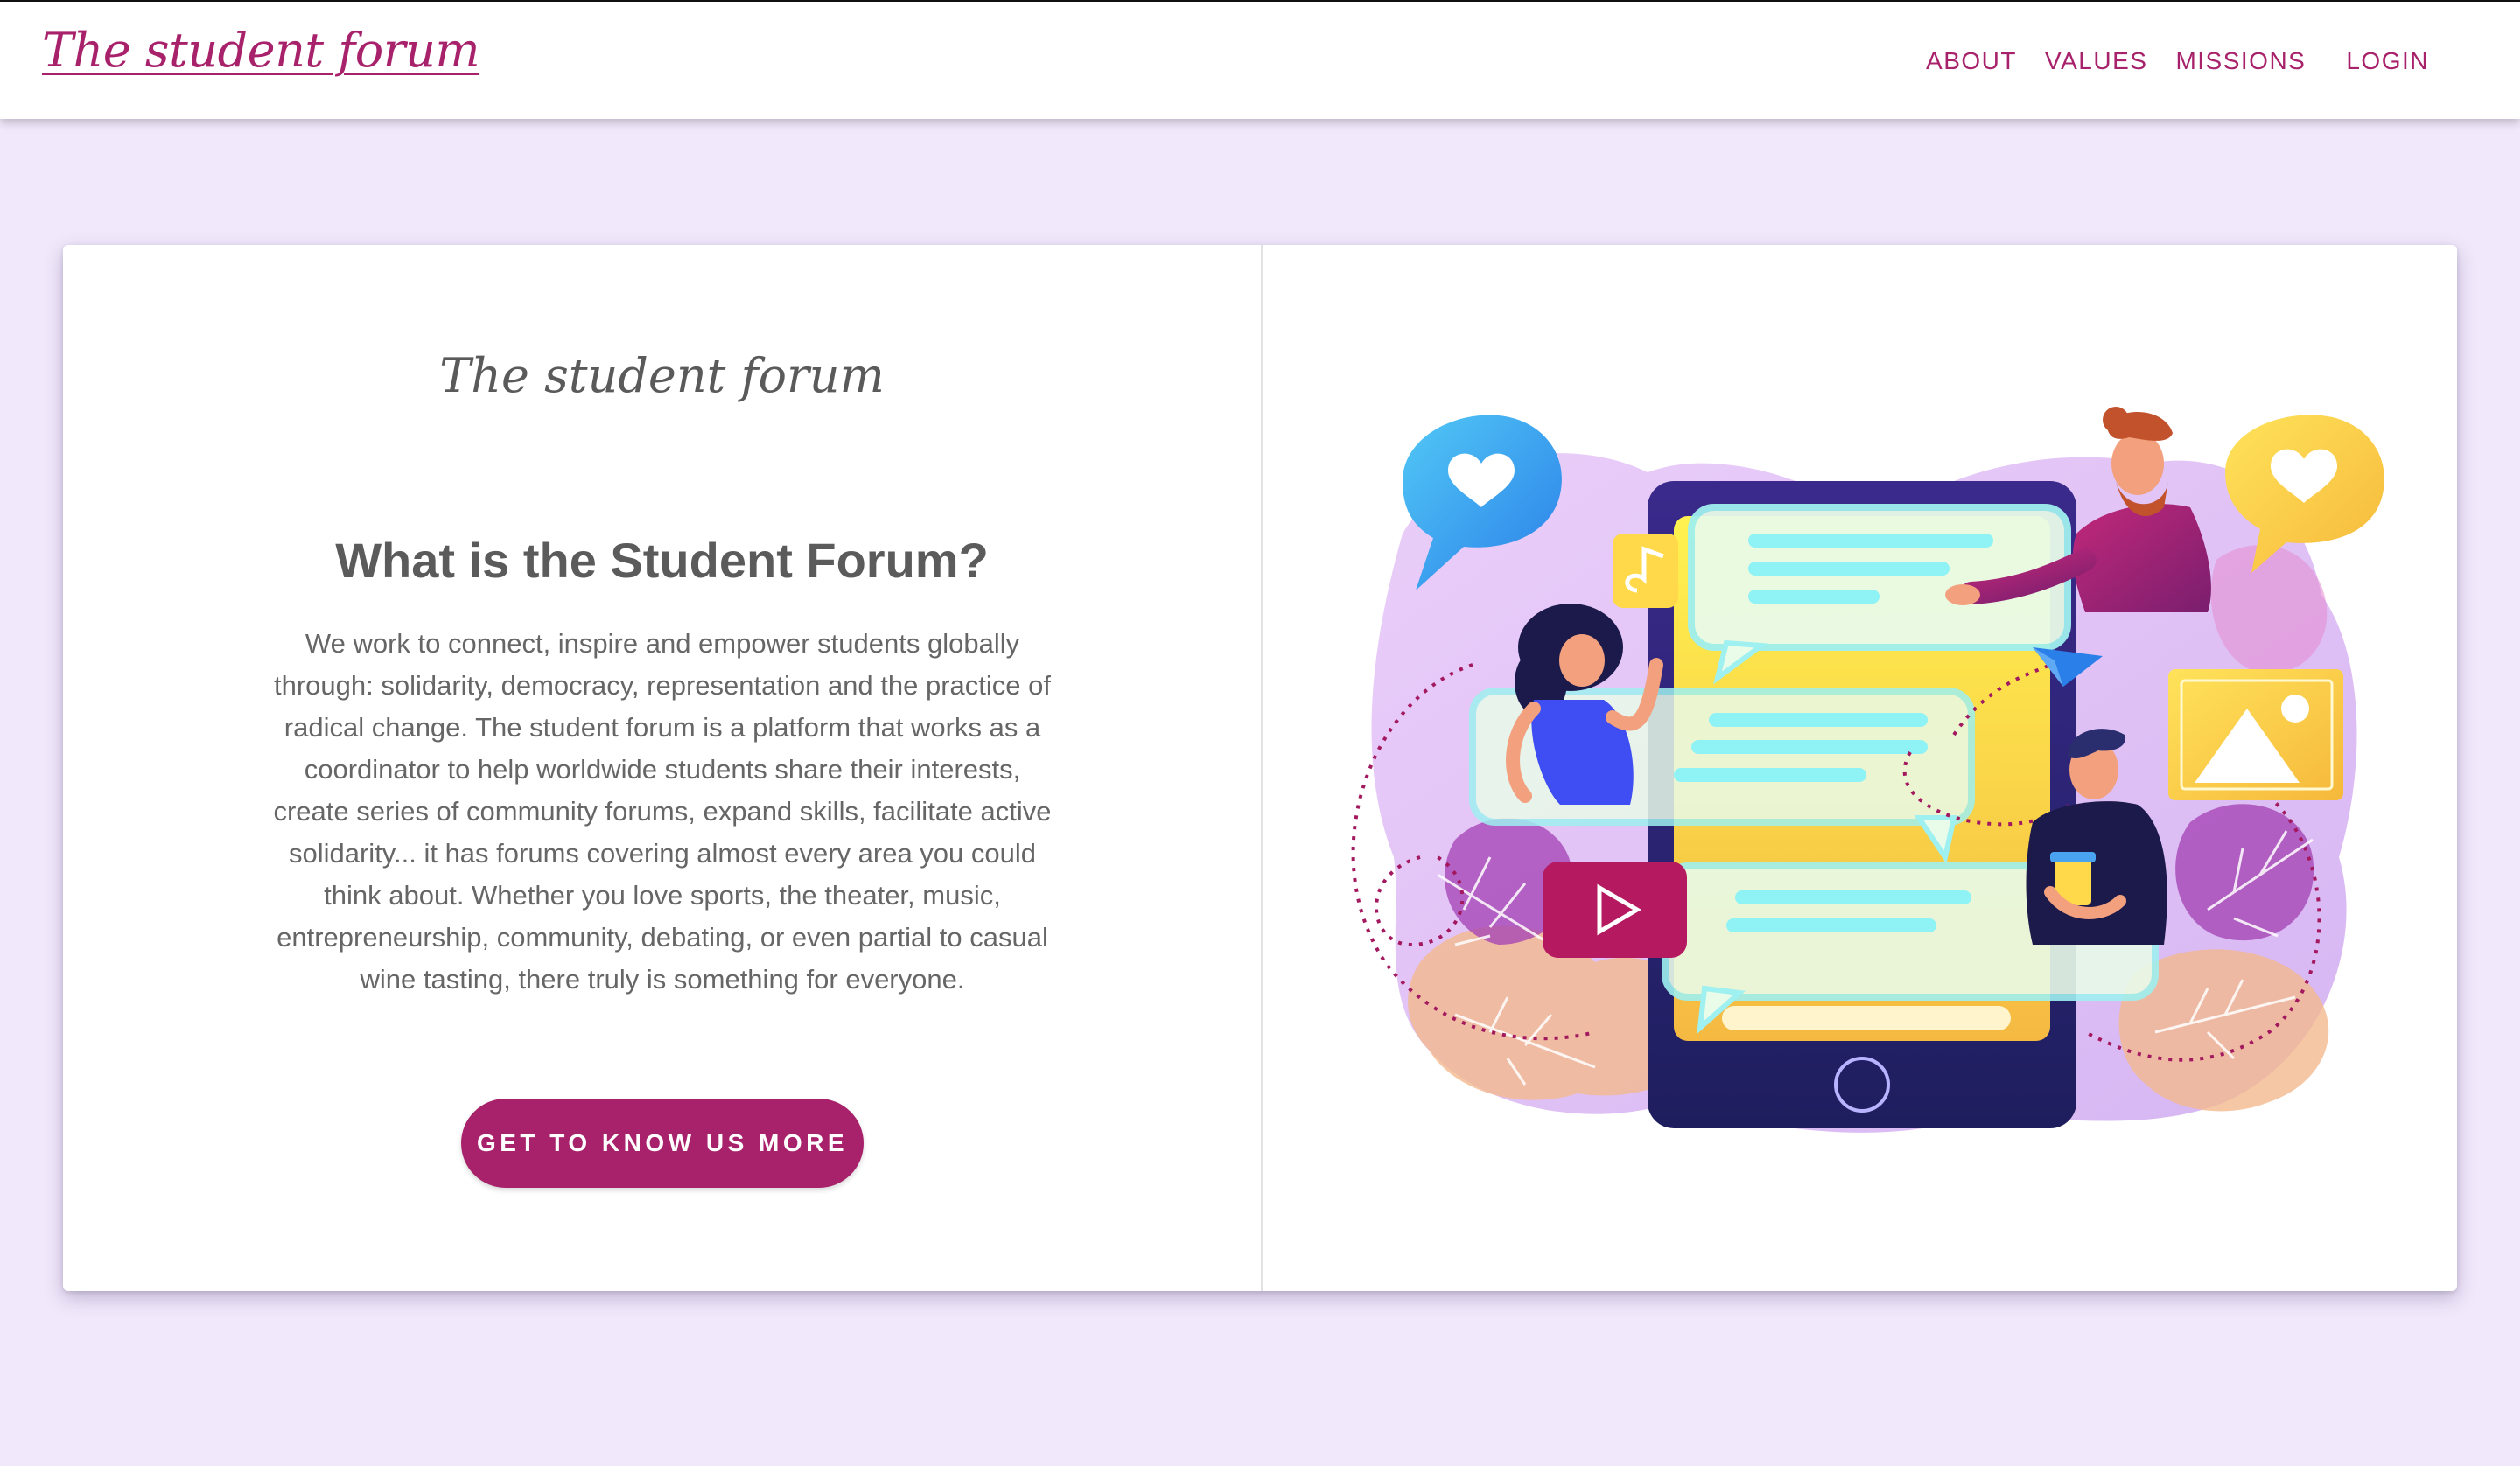 The height and width of the screenshot is (1466, 2520). What do you see at coordinates (261, 50) in the screenshot?
I see `brand-logo-link: The student forum` at bounding box center [261, 50].